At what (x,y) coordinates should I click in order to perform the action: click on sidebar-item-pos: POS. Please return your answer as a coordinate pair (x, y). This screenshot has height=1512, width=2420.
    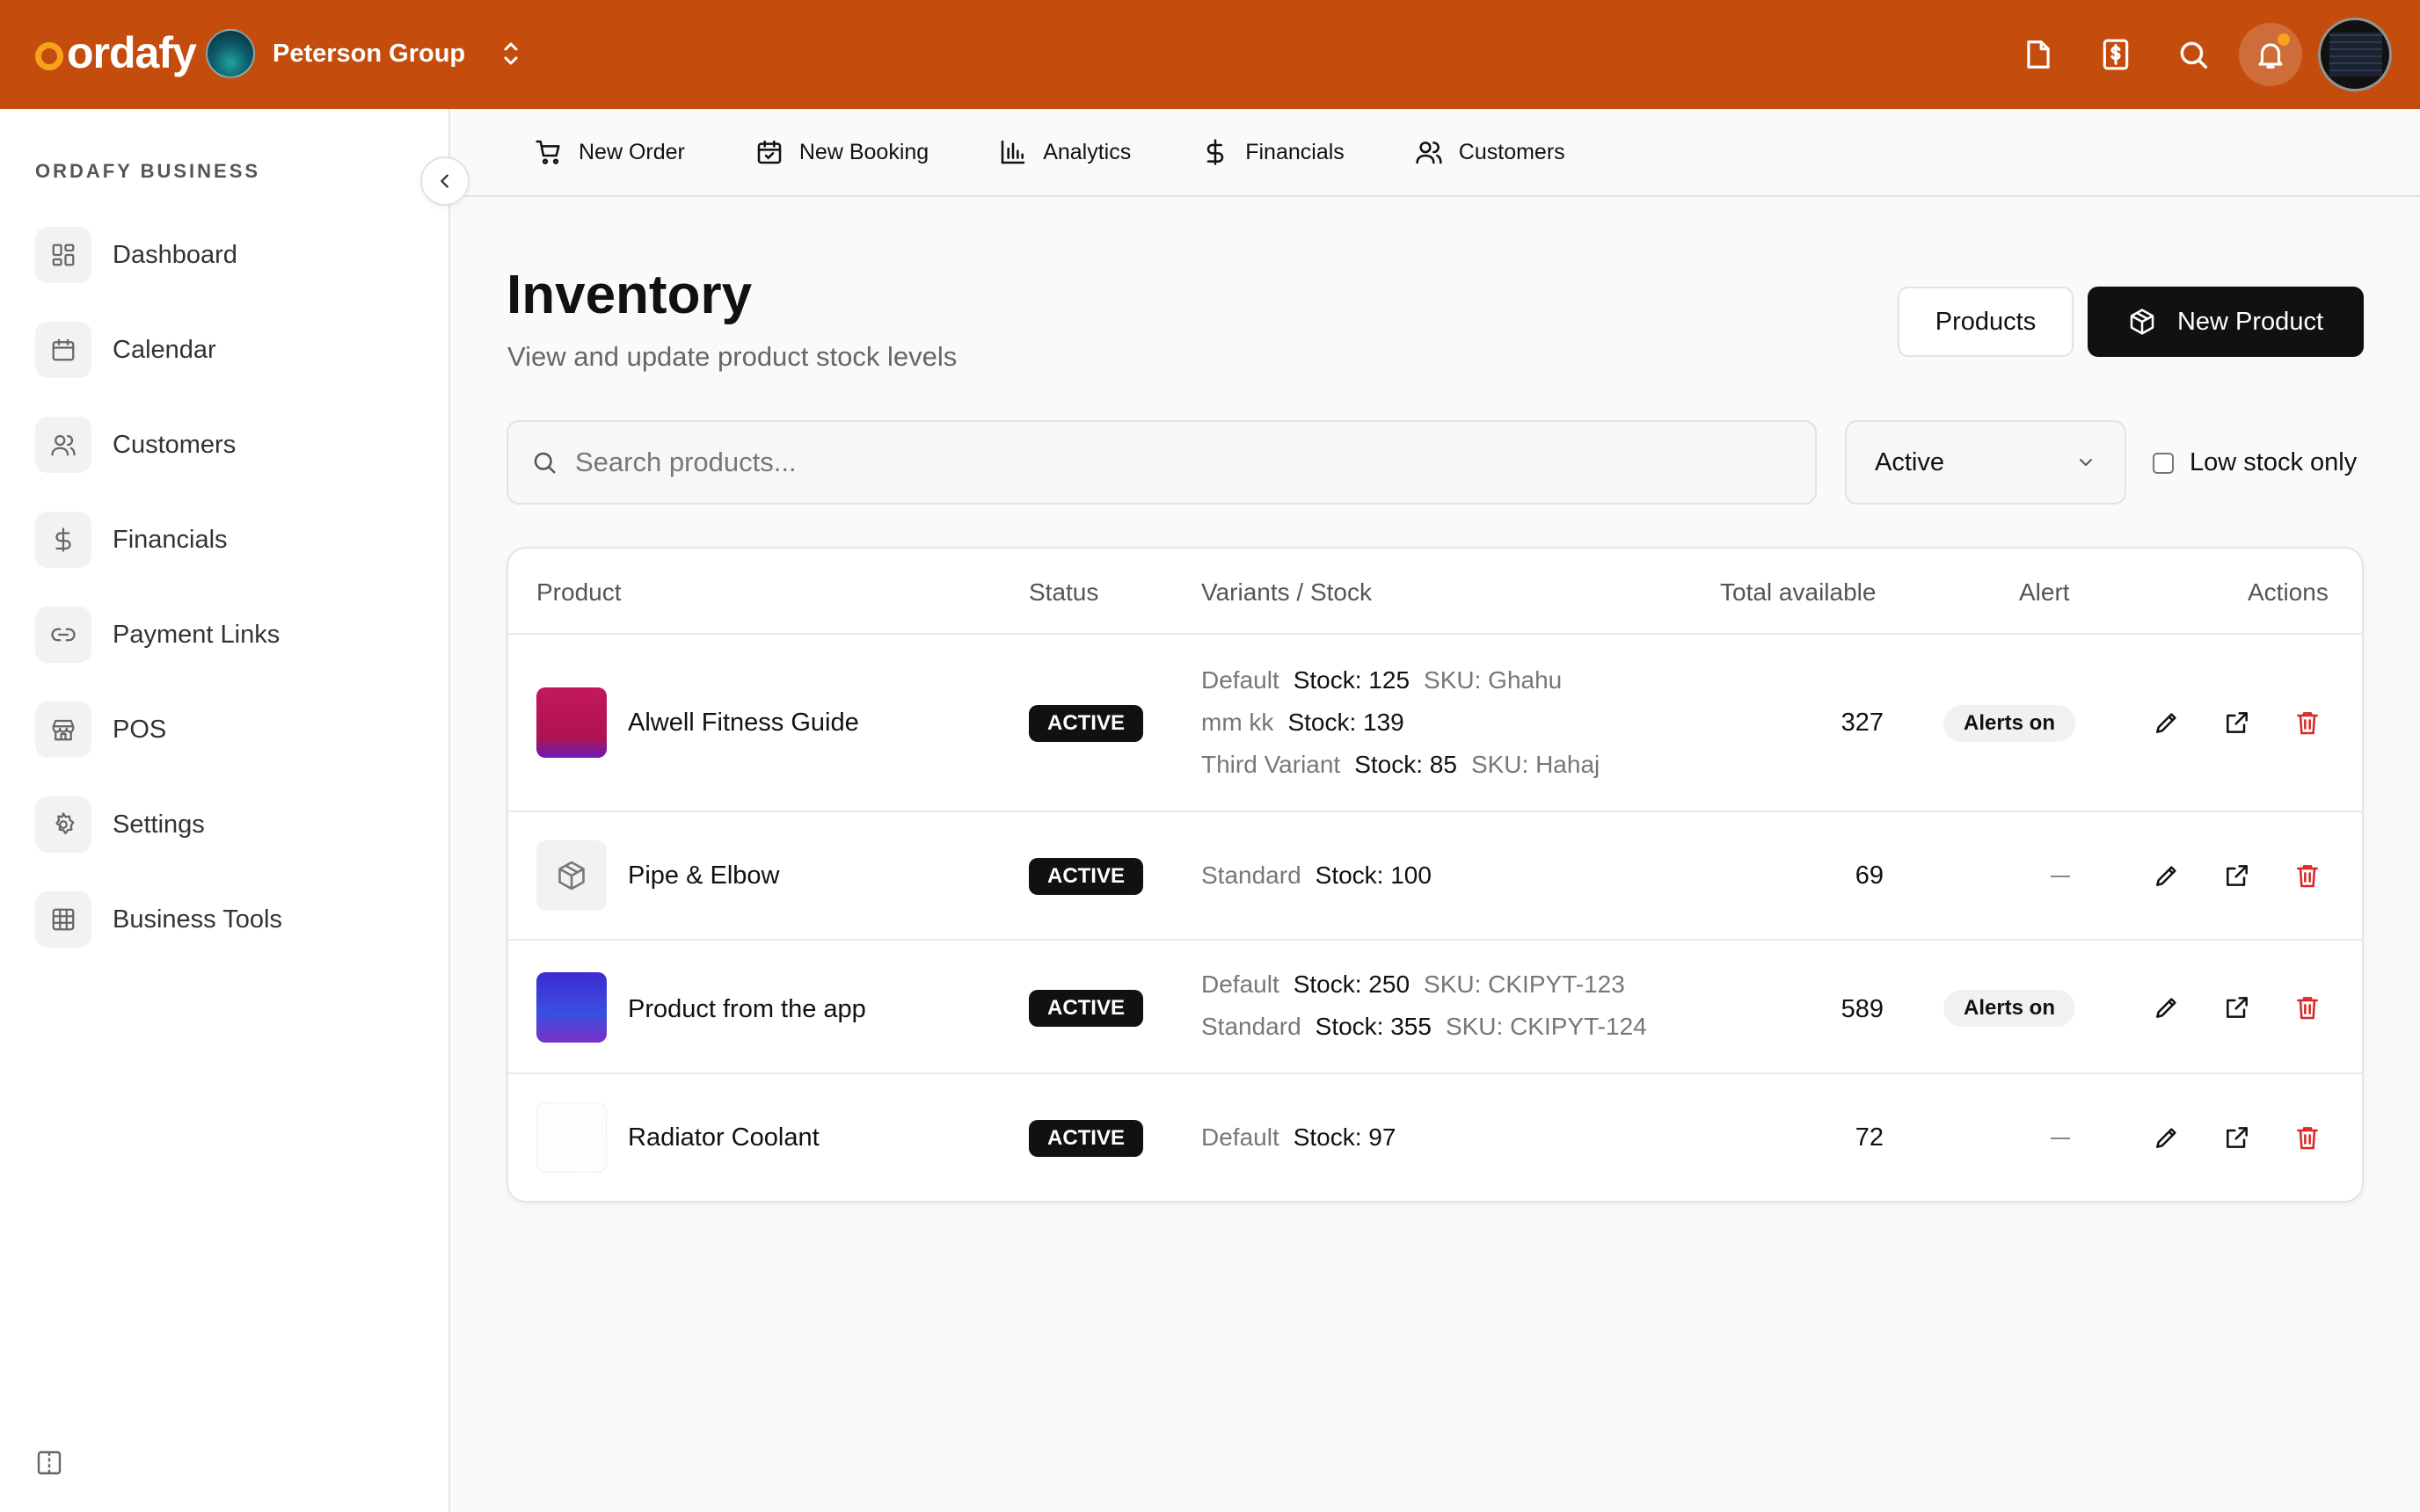
    Looking at the image, I should click on (229, 730).